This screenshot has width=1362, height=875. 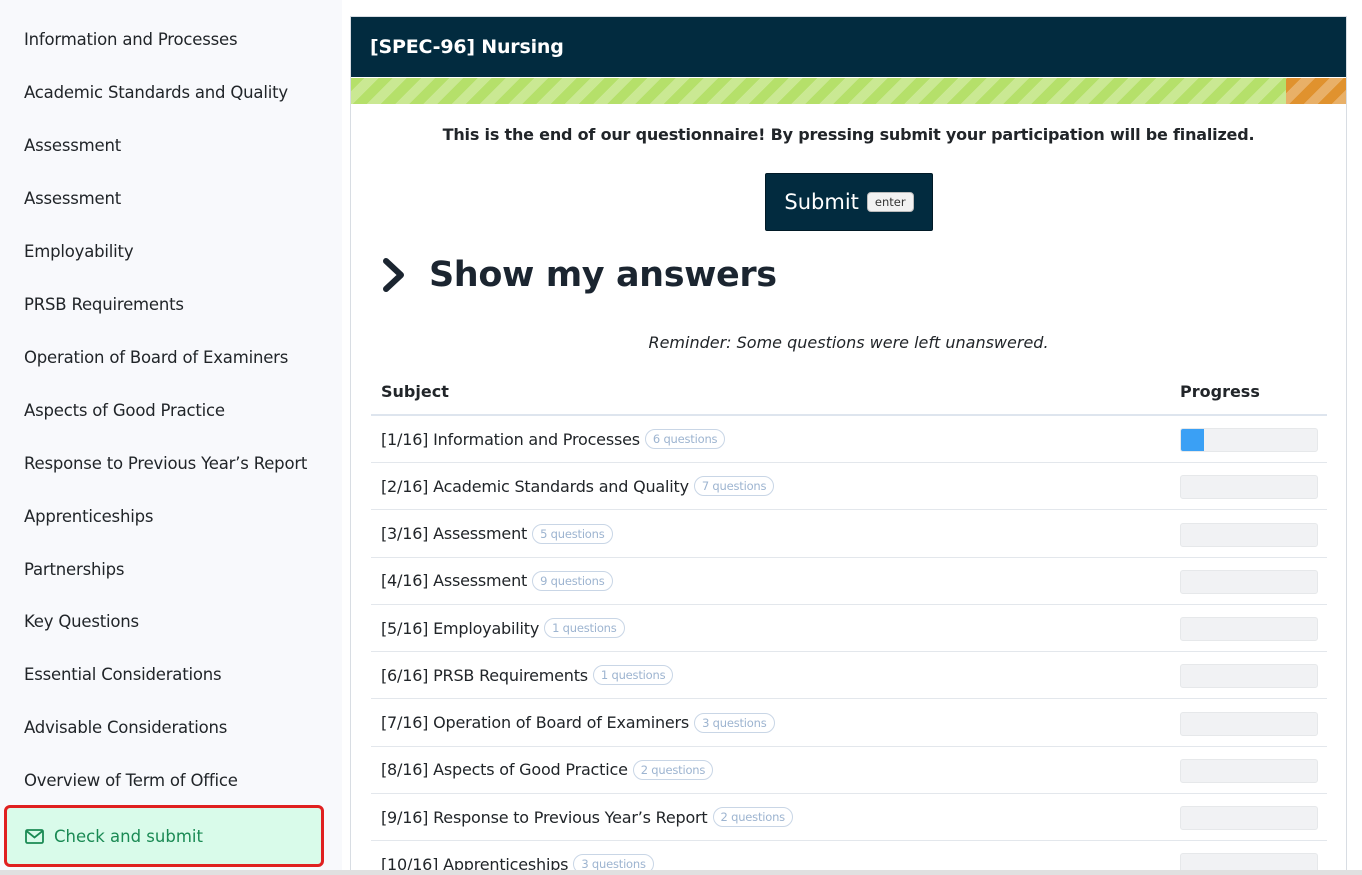 I want to click on card-header: [SPEC-96] Nursing, so click(x=848, y=47).